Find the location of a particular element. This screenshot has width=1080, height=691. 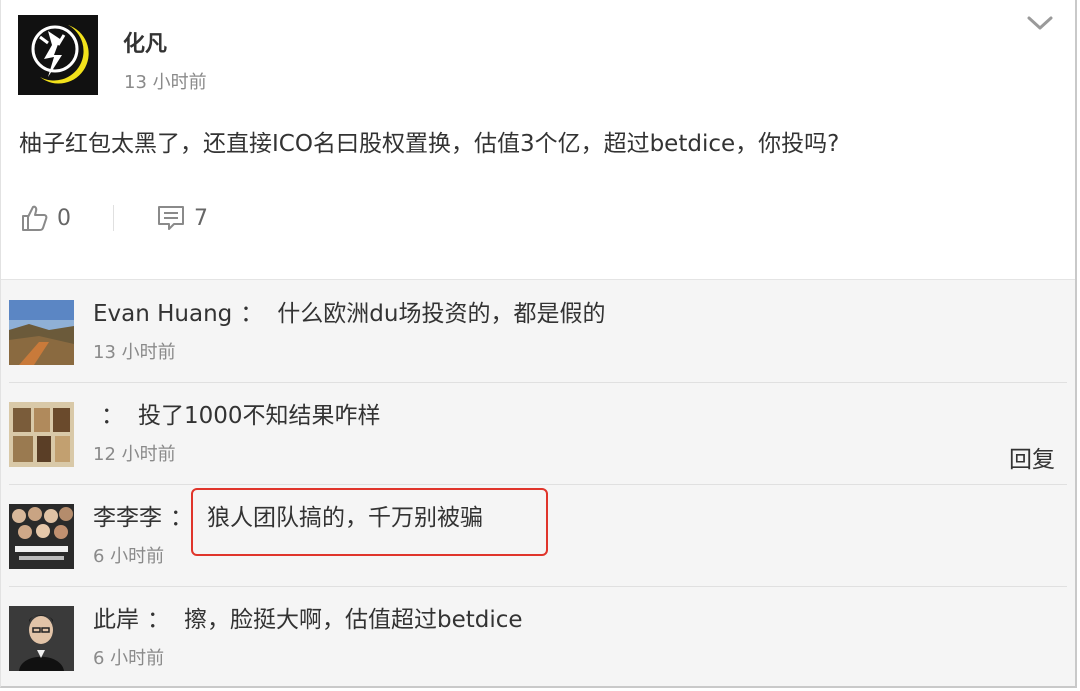

comment-item: 李李李 ： 狼人团队搞的，千万别被骗 6 小时前 is located at coordinates (538, 535).